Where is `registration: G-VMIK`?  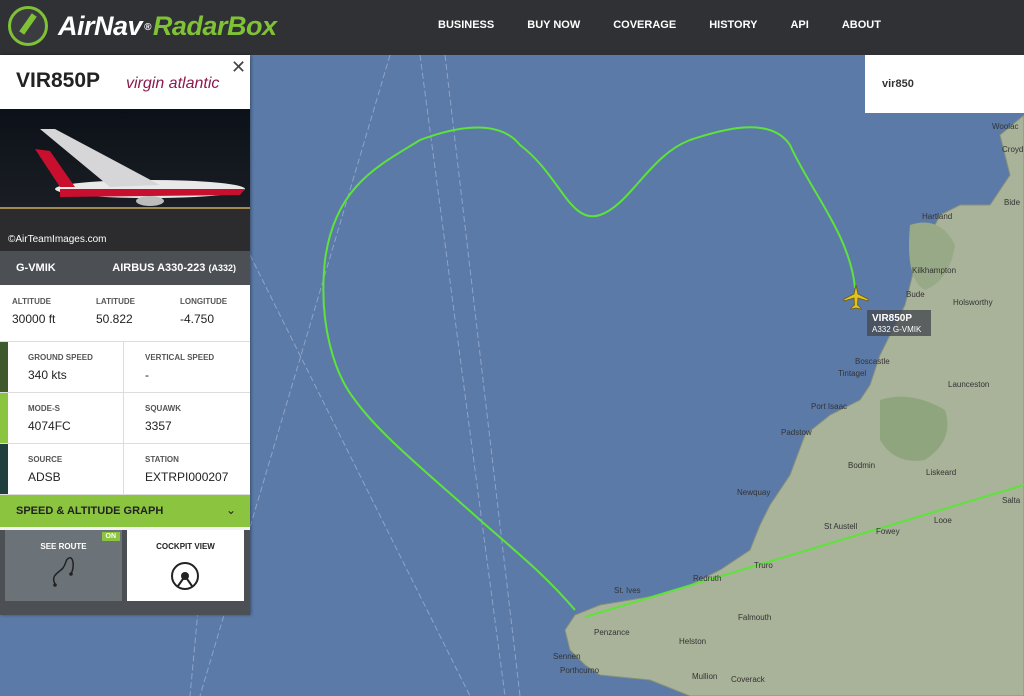 registration: G-VMIK is located at coordinates (36, 268).